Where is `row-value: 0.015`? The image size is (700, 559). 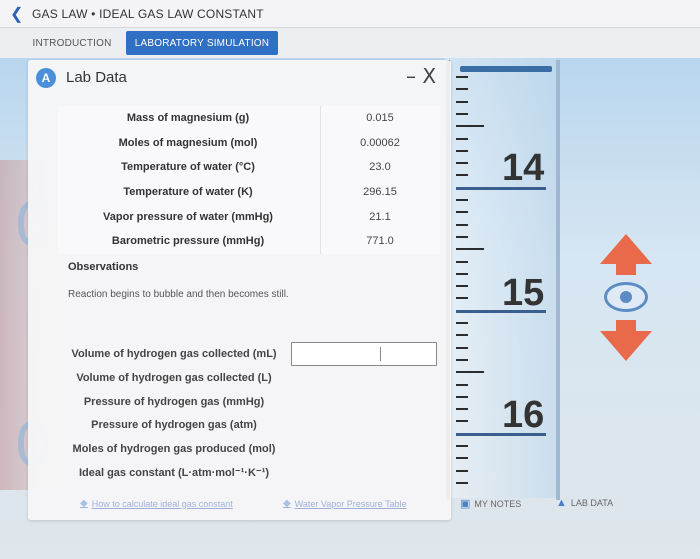
row-value: 0.015 is located at coordinates (380, 118).